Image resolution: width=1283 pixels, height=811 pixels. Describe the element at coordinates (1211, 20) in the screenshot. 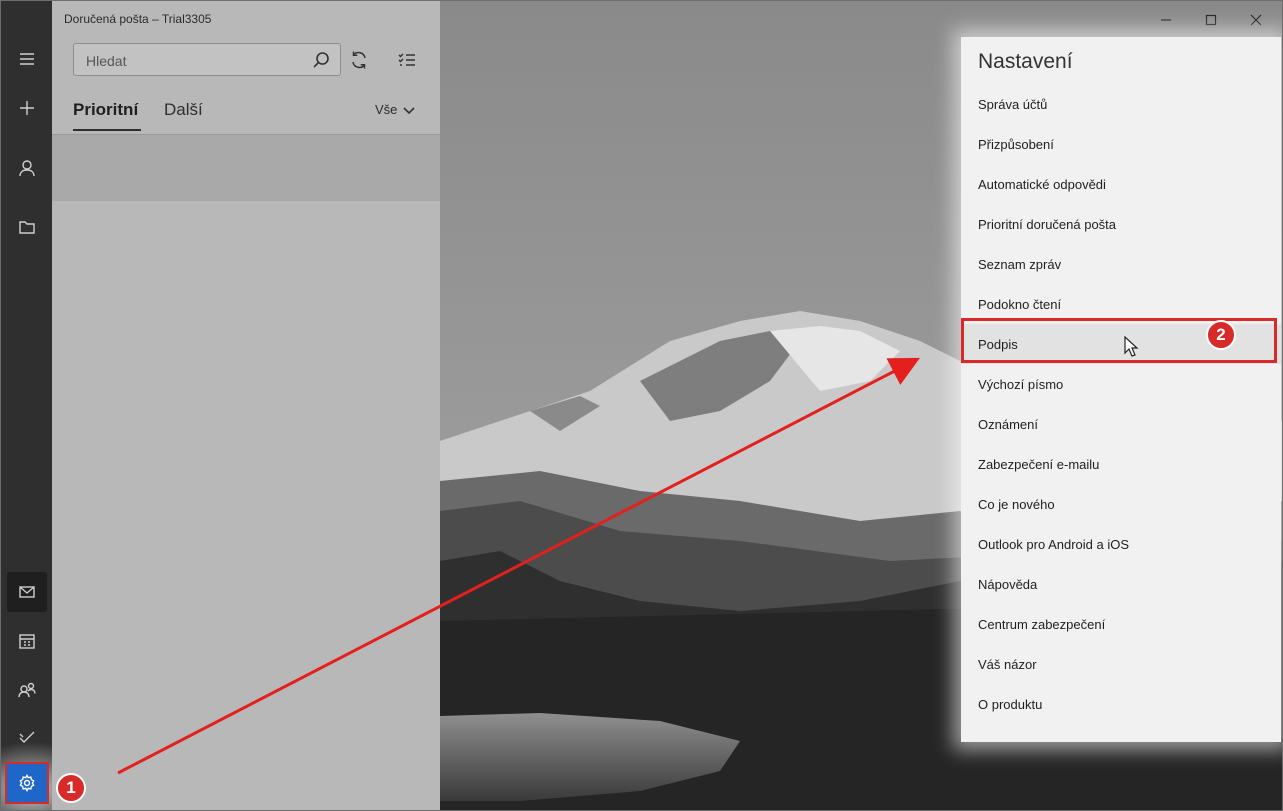

I see `maximize-icon` at that location.